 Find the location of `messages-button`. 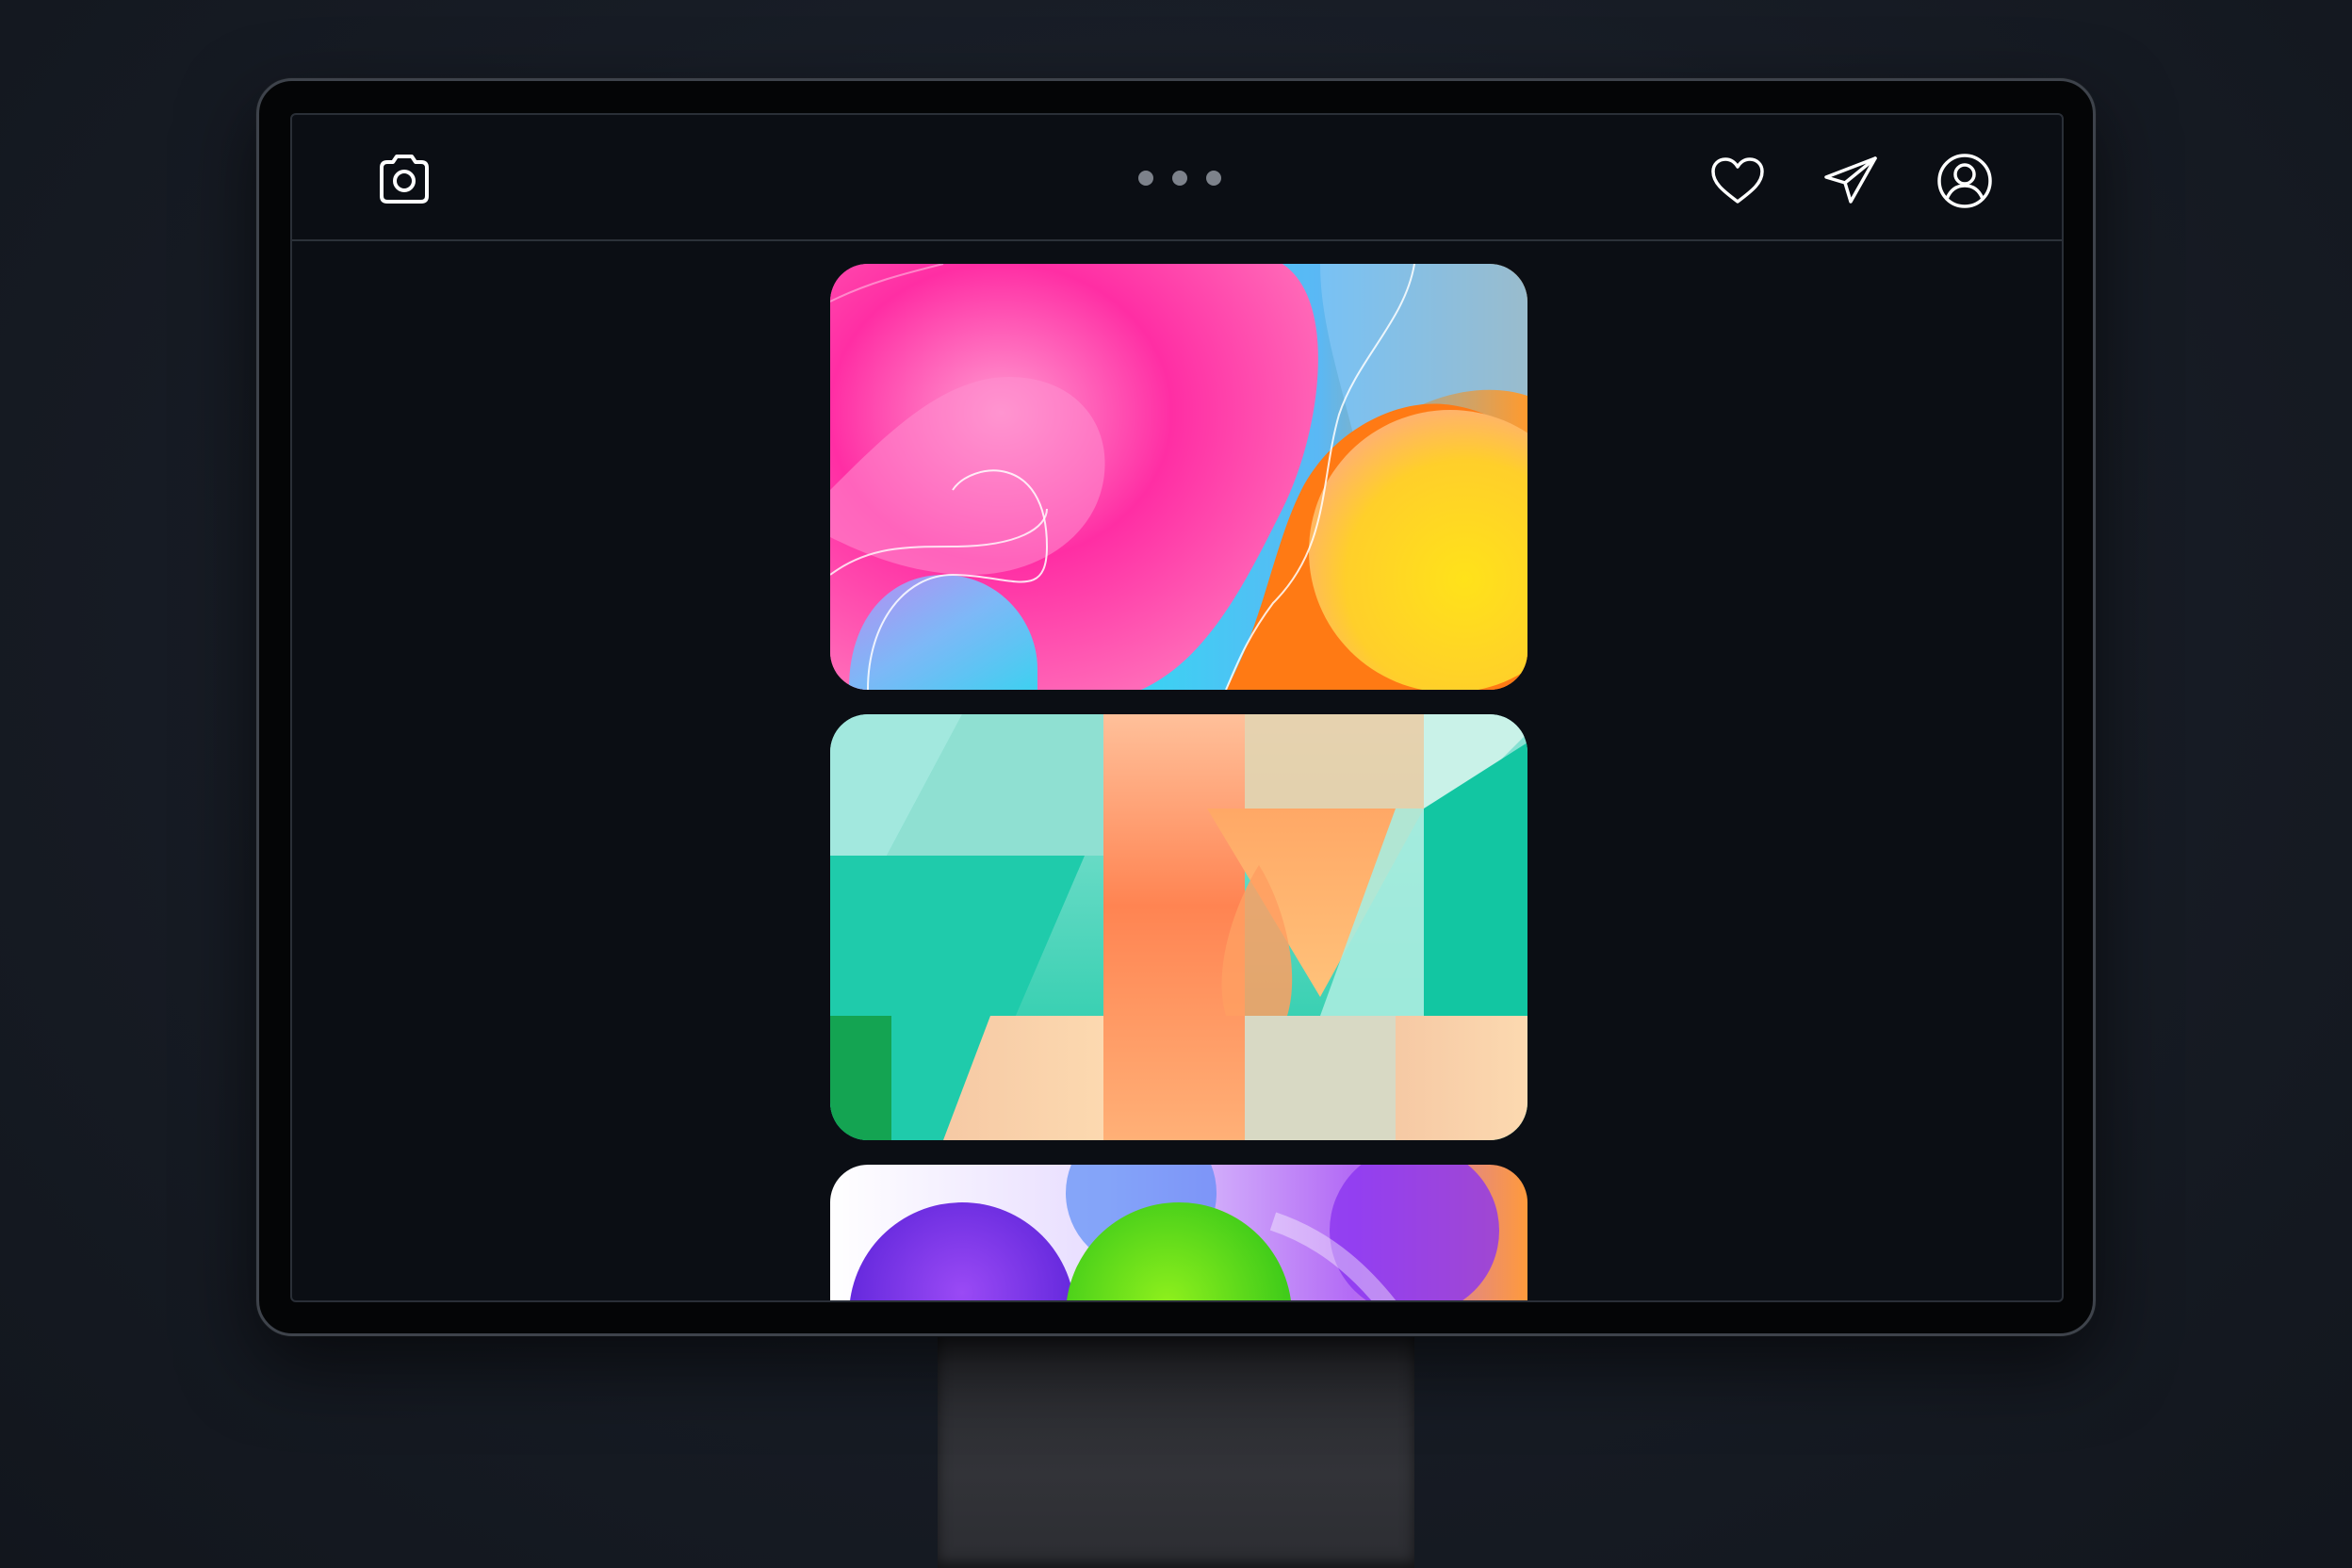

messages-button is located at coordinates (1851, 181).